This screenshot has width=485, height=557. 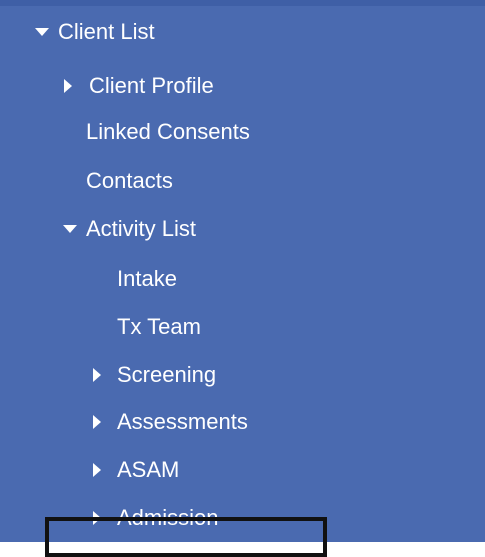 I want to click on tree-item-label: Screening, so click(x=167, y=374).